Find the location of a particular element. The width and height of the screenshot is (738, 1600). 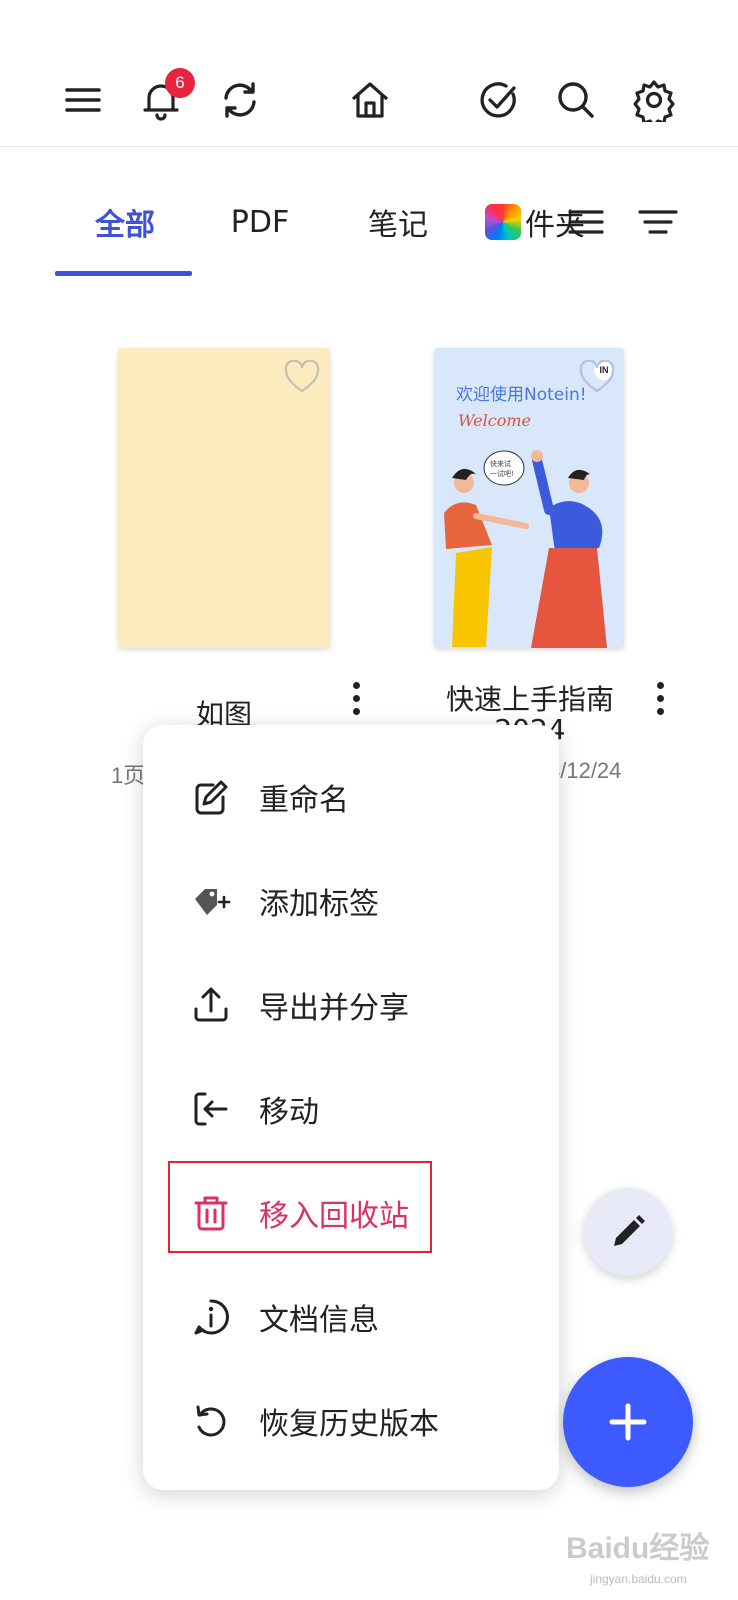

document-meta: 4/12/24 is located at coordinates (585, 770).